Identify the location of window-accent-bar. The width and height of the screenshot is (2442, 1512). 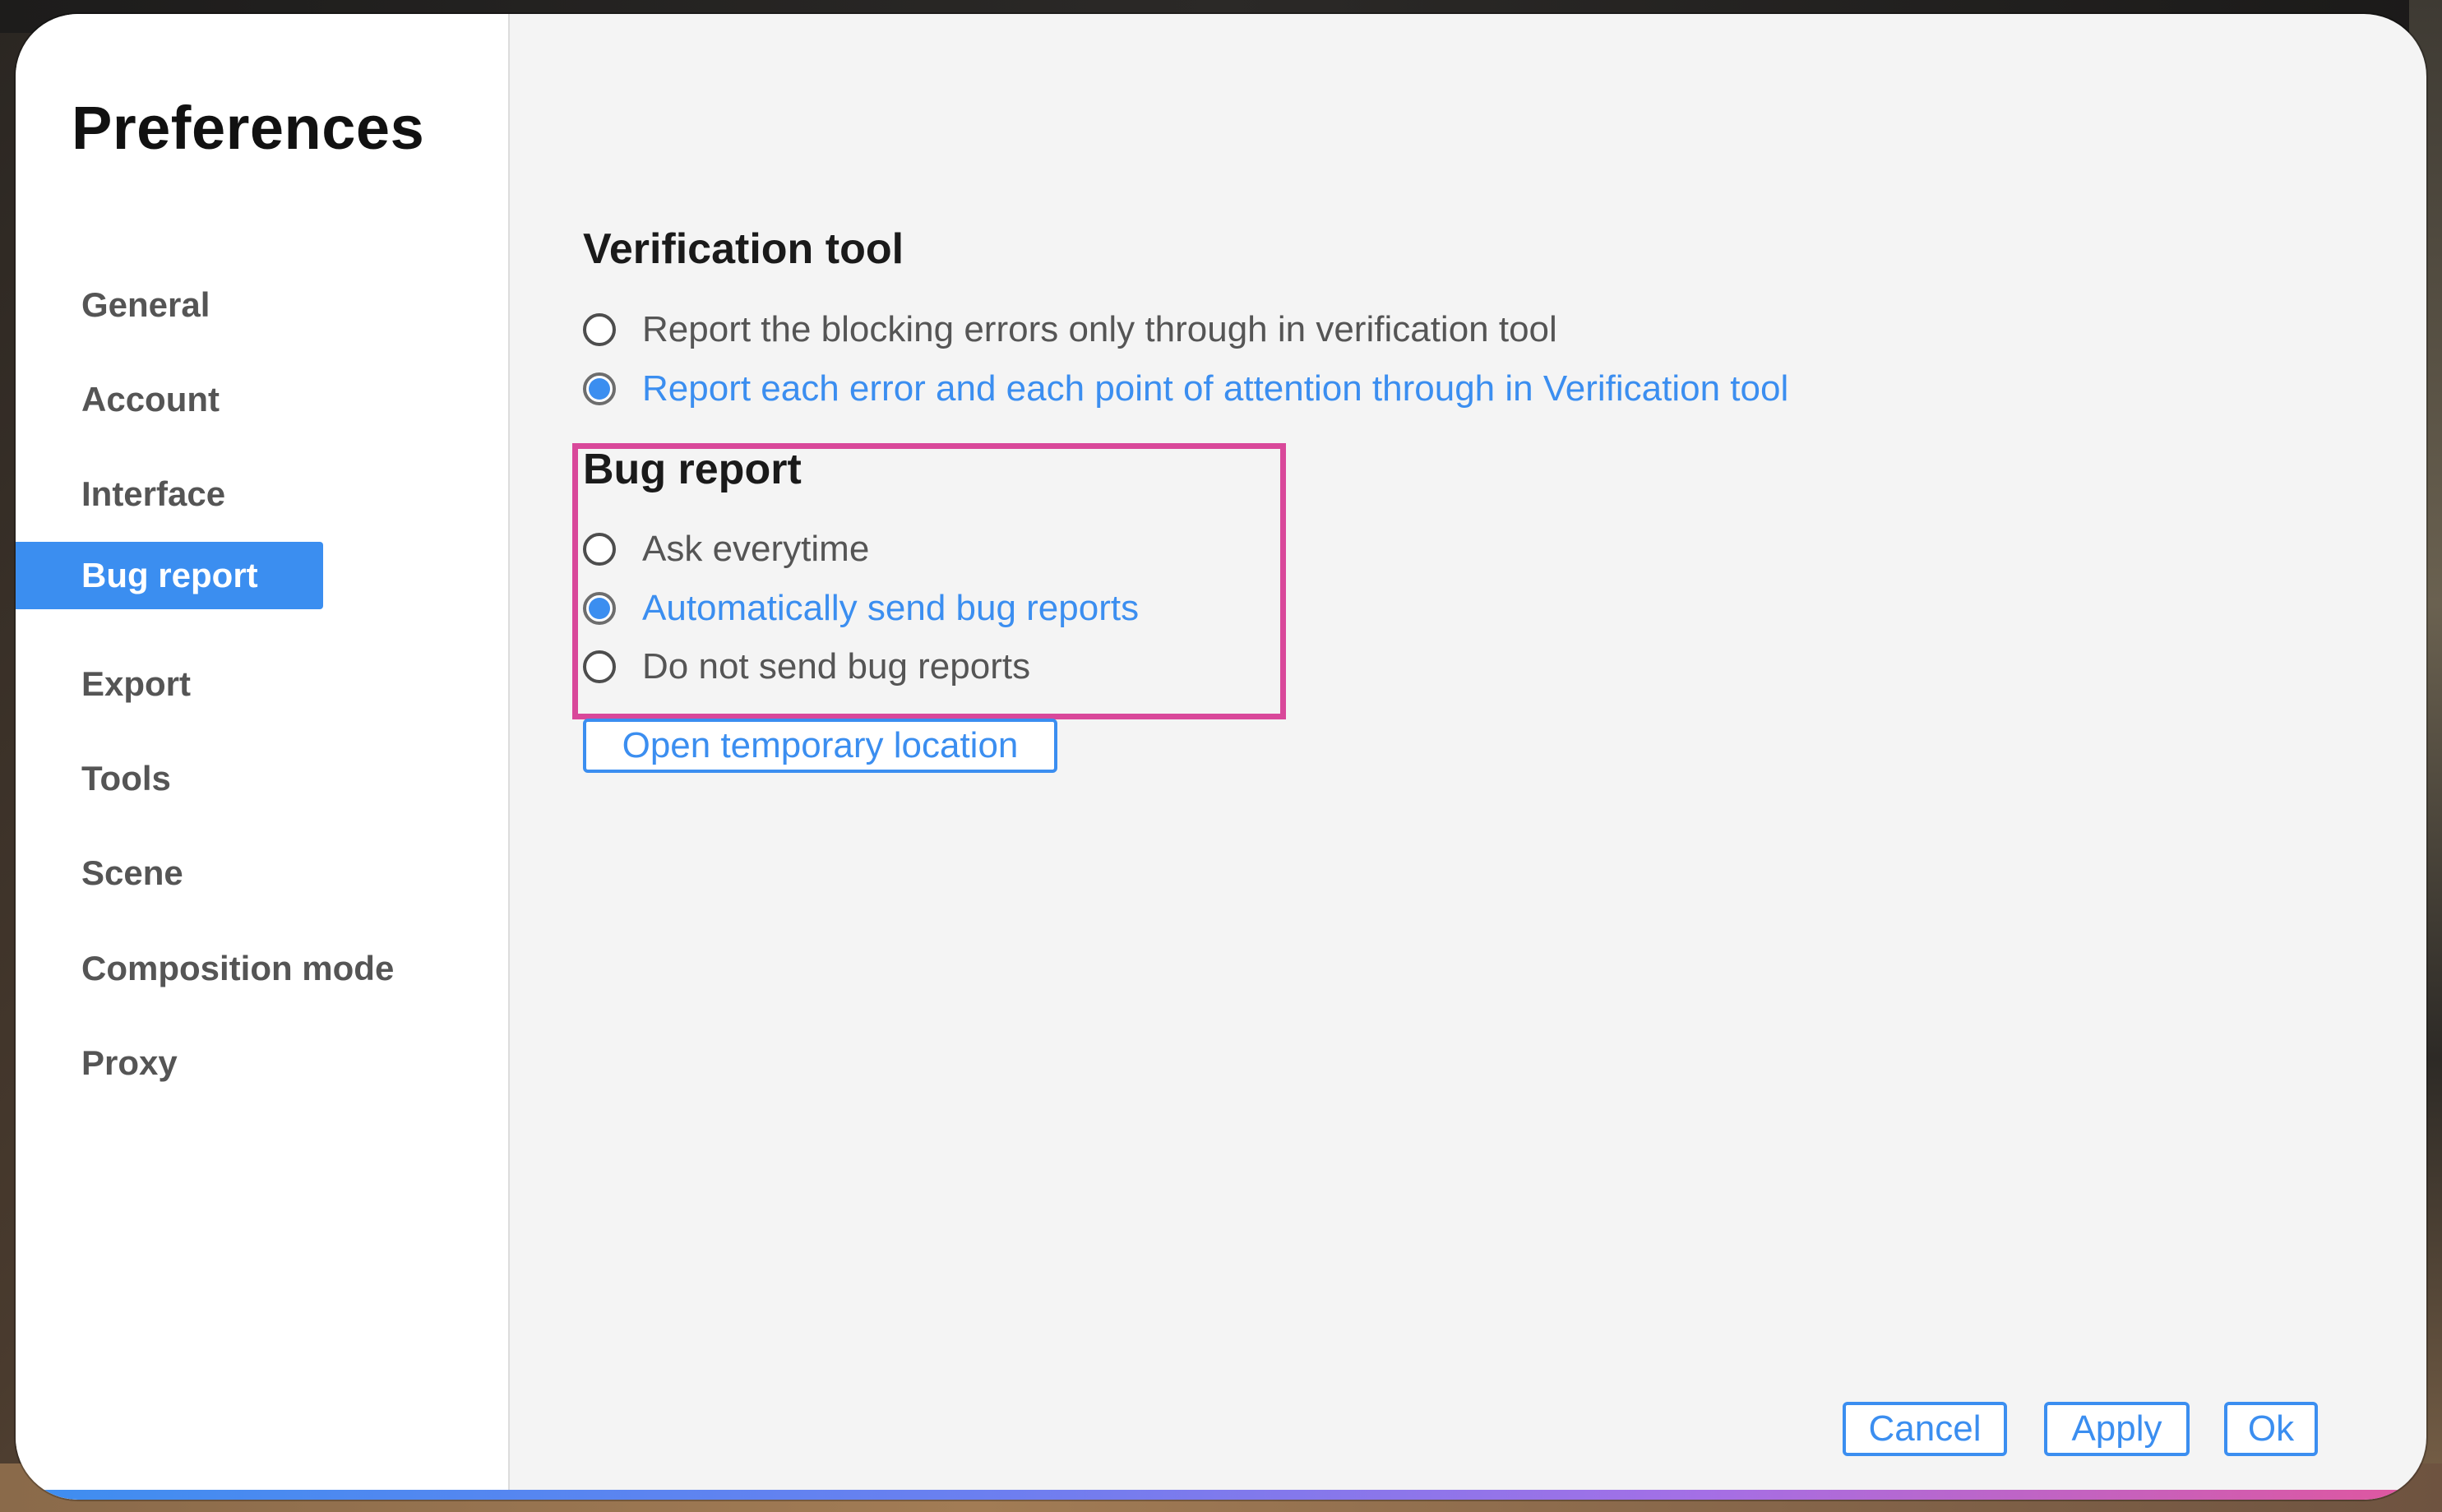
(1221, 1495).